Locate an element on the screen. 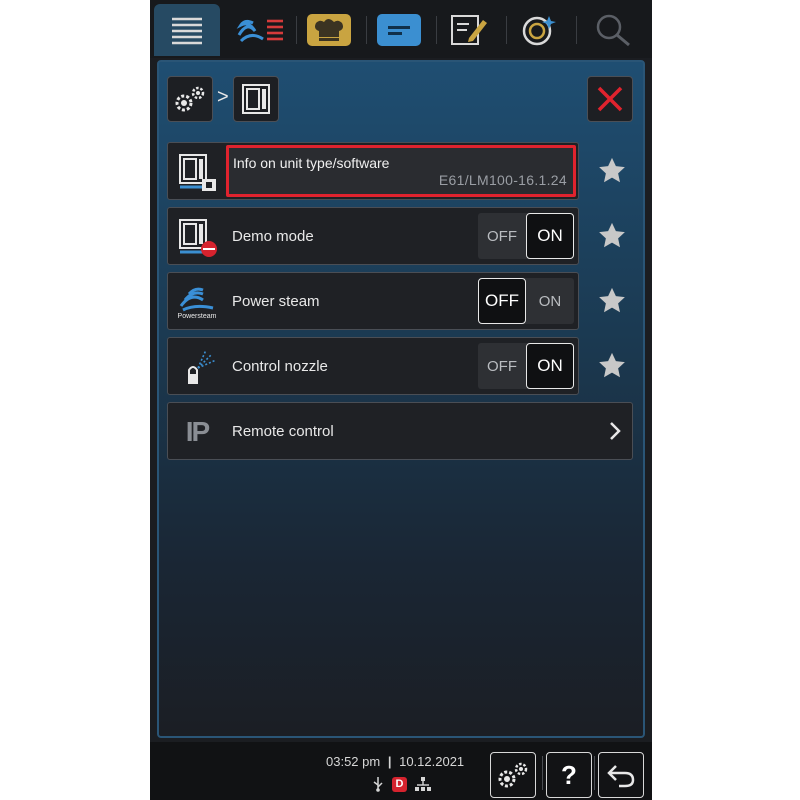  demo-mode-toggle: OFF ON is located at coordinates (526, 236).